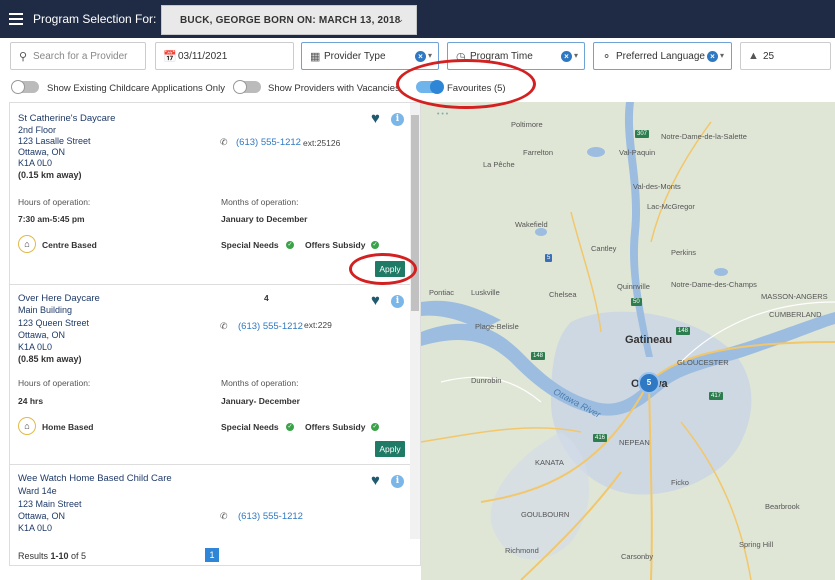  Describe the element at coordinates (420, 56) in the screenshot. I see `clear-provider-type-icon: ×` at that location.